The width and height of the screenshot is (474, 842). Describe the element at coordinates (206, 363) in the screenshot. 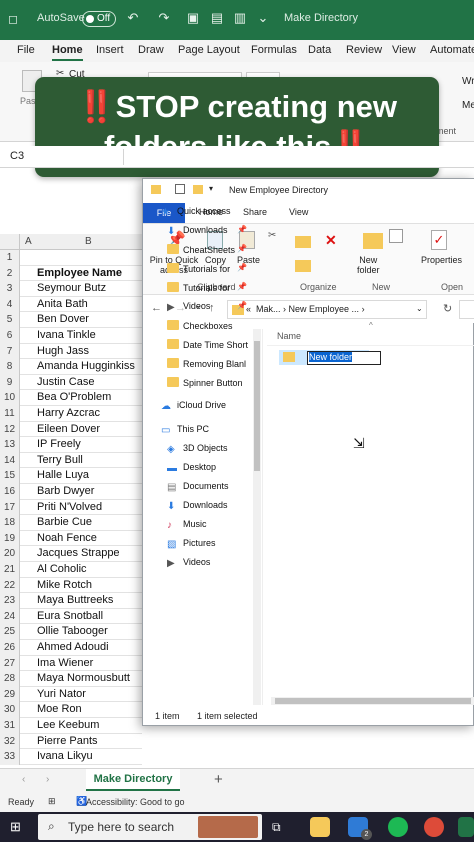

I see `sidebar-item: Removing Blanl` at that location.